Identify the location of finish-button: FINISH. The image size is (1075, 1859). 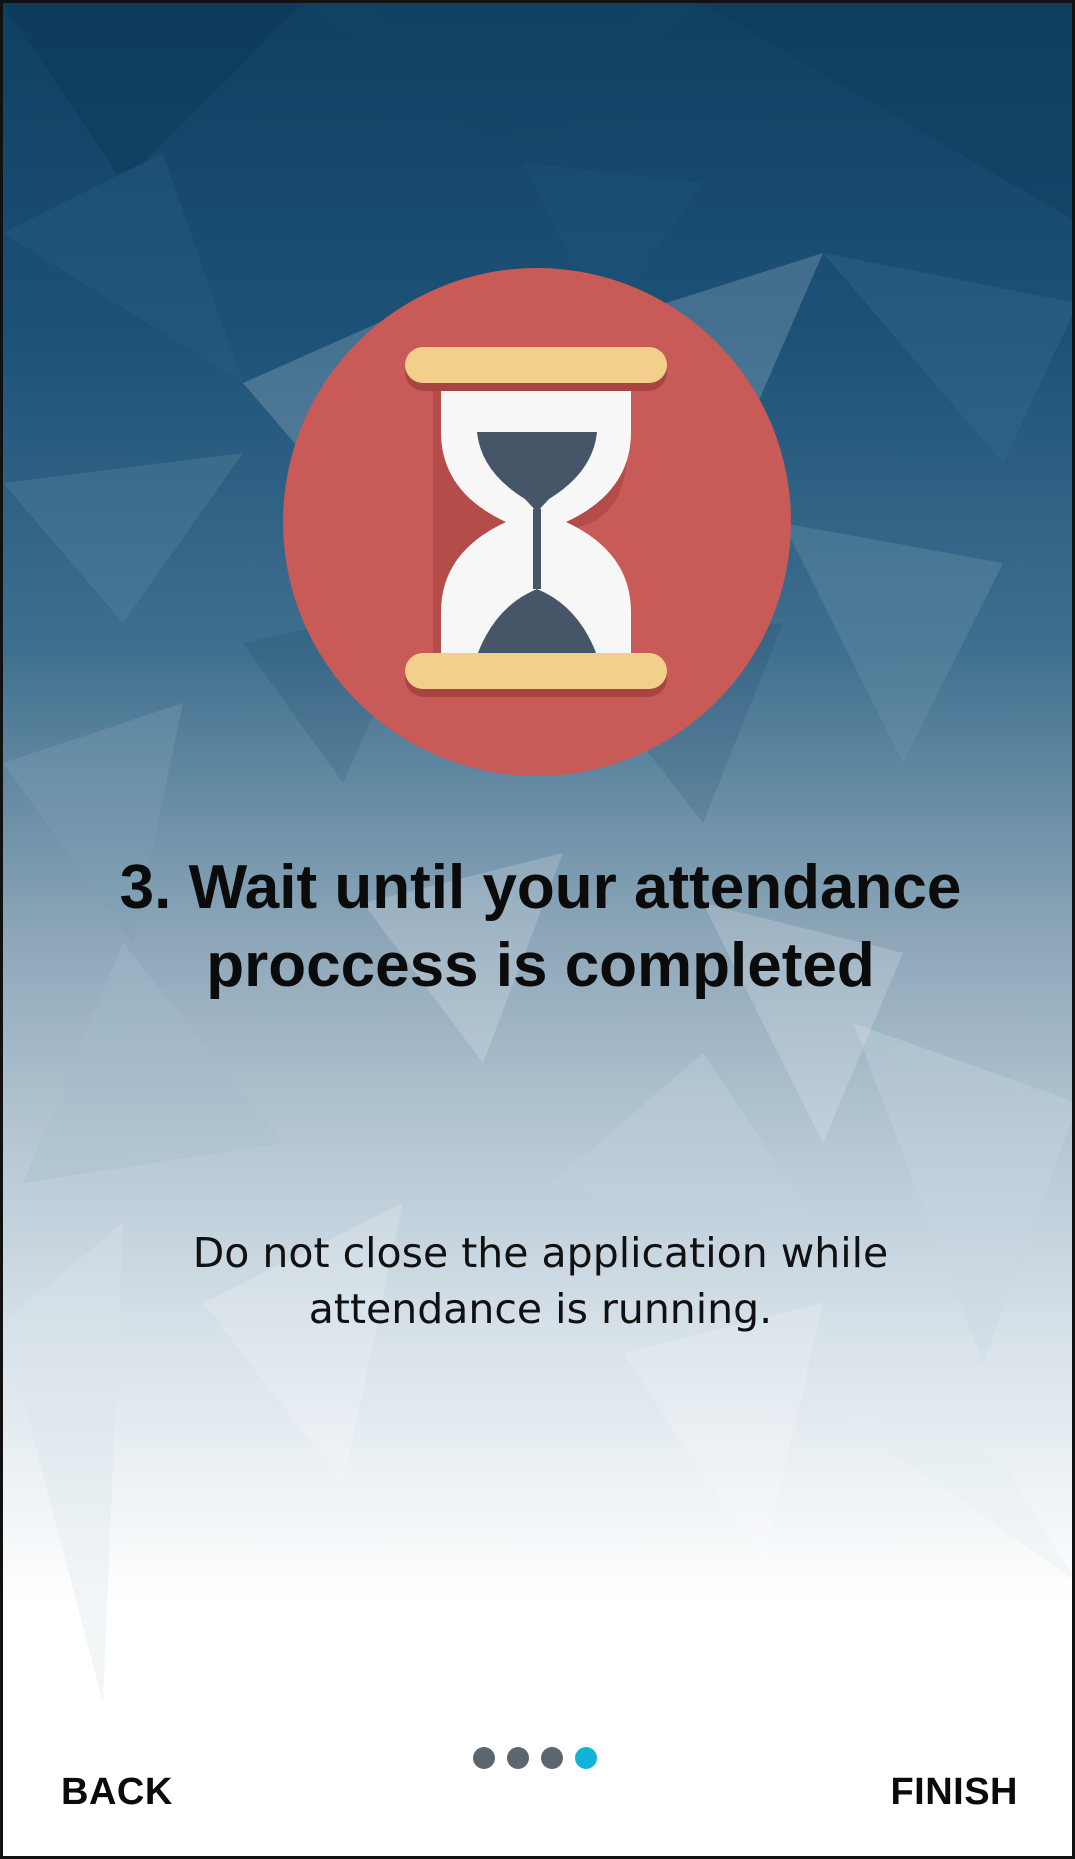
(954, 1792).